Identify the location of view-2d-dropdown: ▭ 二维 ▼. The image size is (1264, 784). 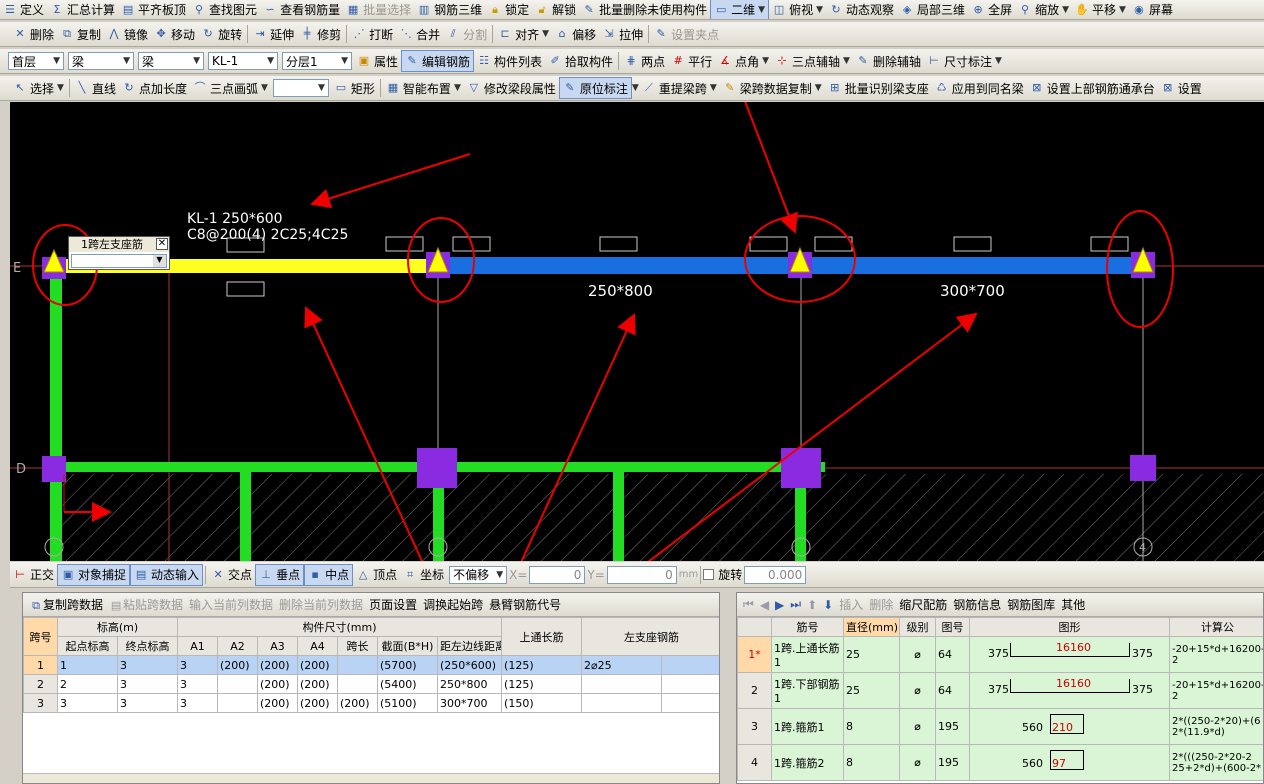
(740, 9).